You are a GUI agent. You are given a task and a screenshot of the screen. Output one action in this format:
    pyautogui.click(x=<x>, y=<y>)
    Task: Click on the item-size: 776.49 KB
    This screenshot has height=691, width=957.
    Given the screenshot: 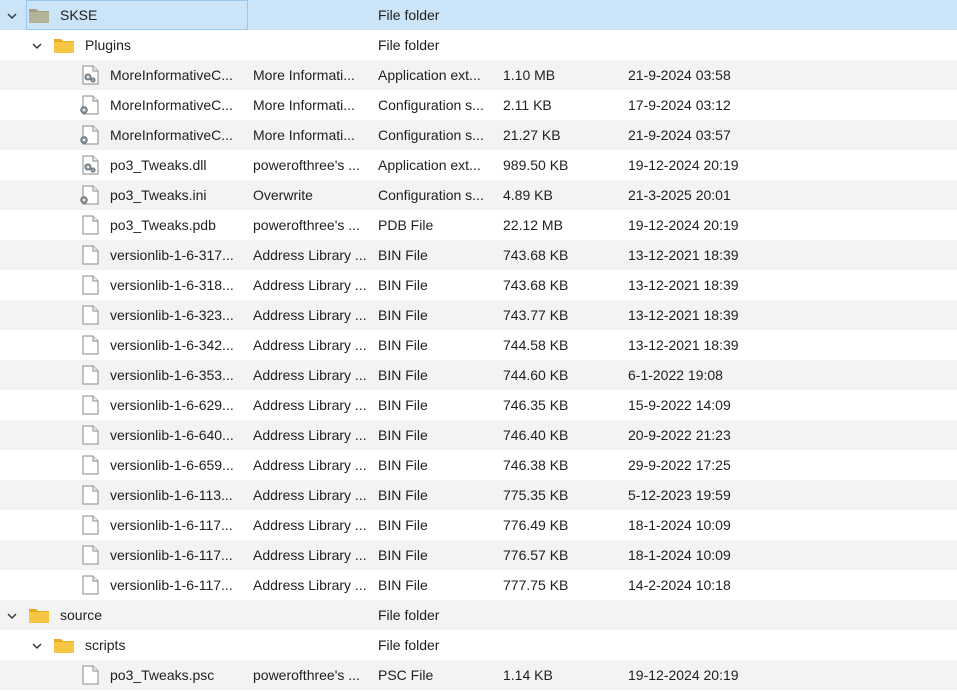 What is the action you would take?
    pyautogui.click(x=536, y=525)
    